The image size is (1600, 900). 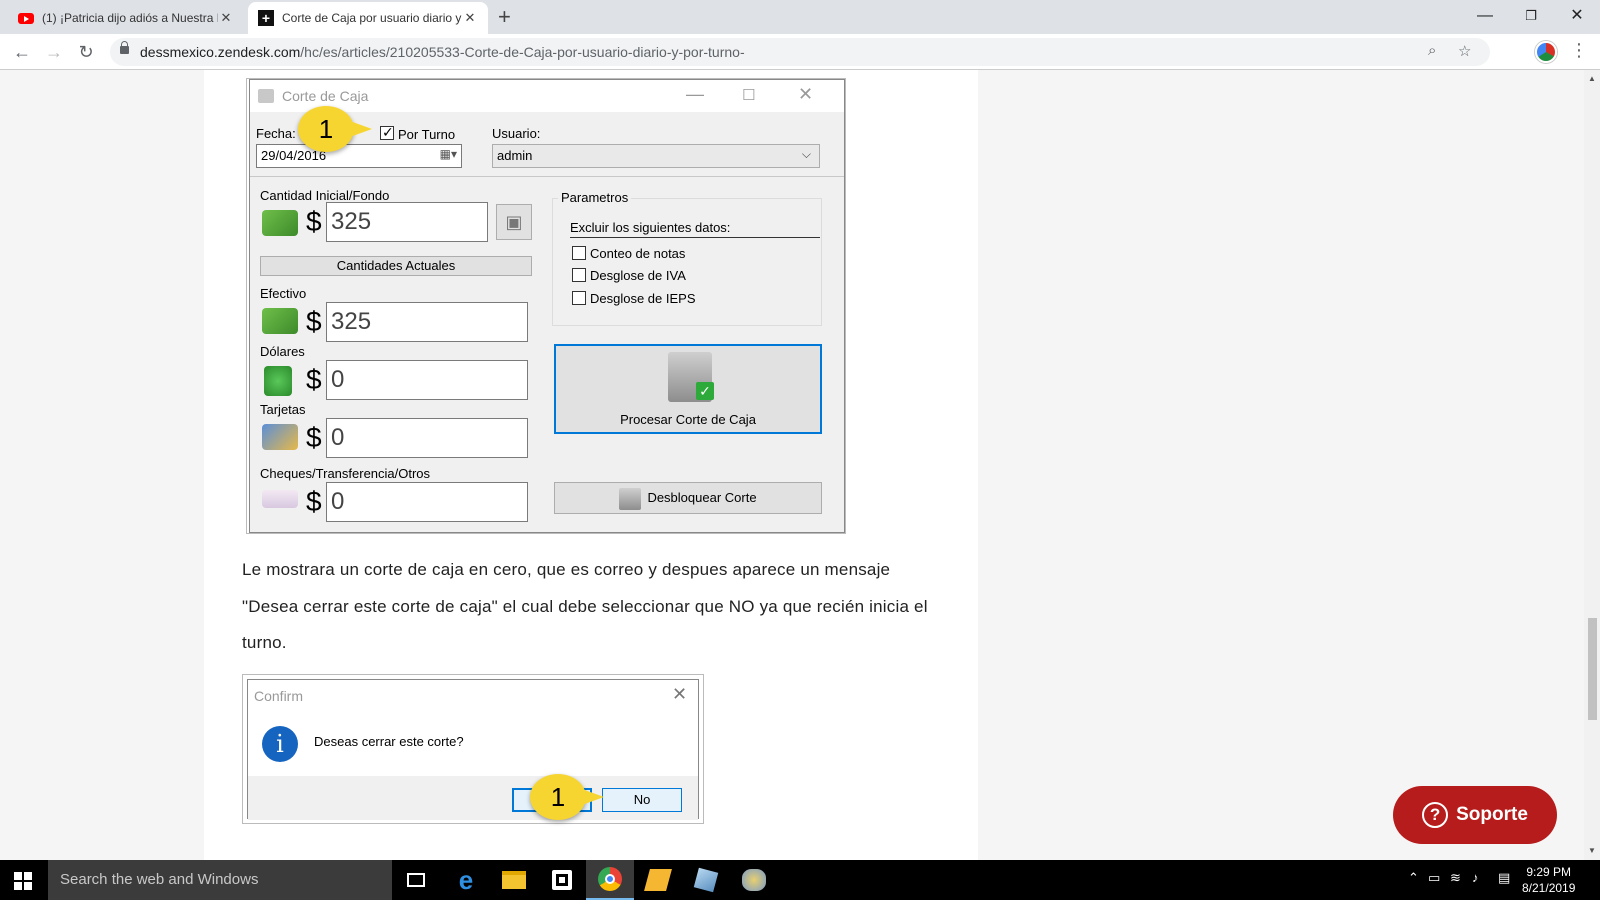 I want to click on zoom-icon: ⌕, so click(x=1432, y=50).